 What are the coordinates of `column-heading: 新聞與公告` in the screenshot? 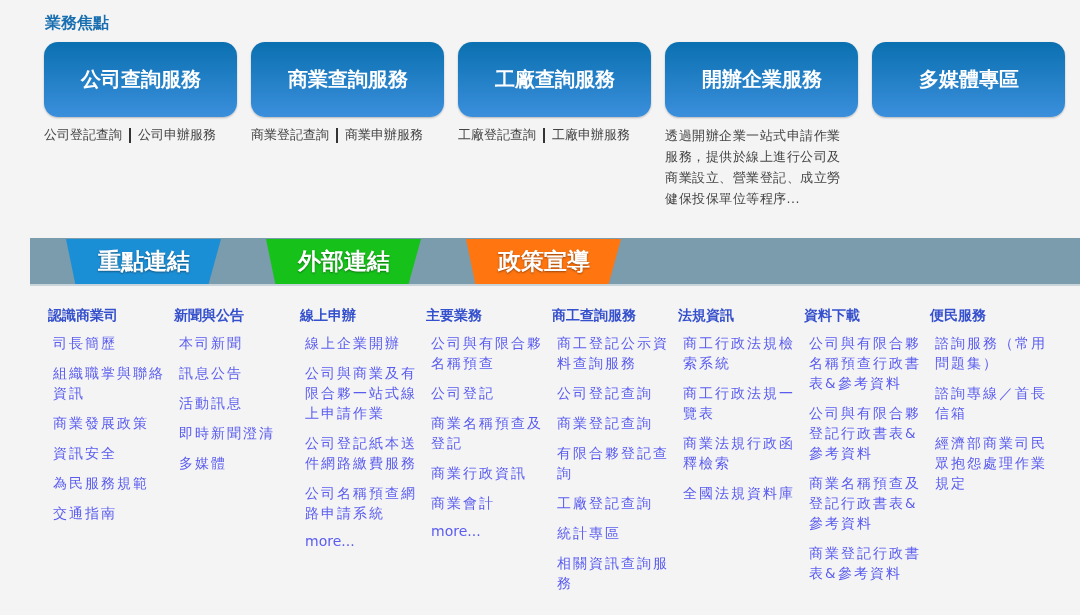 It's located at (209, 315).